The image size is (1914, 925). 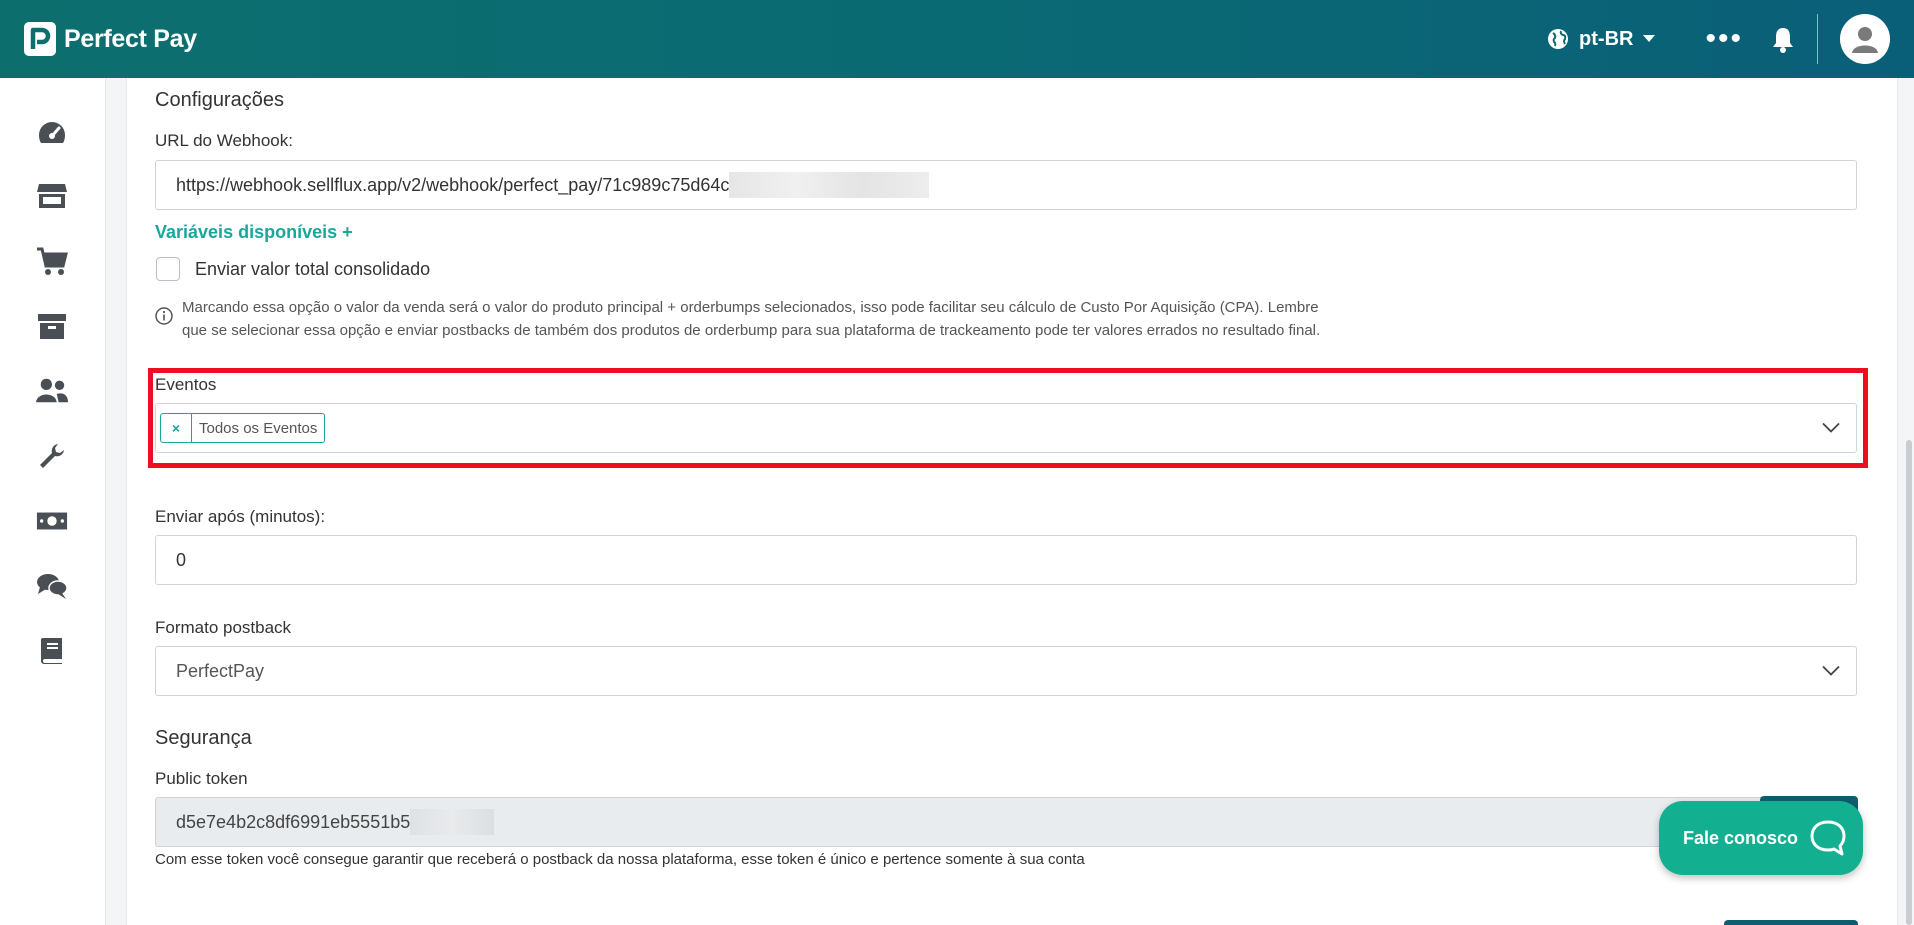 What do you see at coordinates (1783, 39) in the screenshot?
I see `bell-icon` at bounding box center [1783, 39].